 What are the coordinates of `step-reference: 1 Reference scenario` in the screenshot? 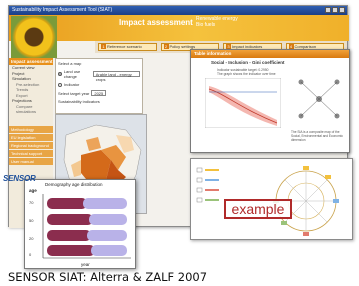 It's located at (127, 47).